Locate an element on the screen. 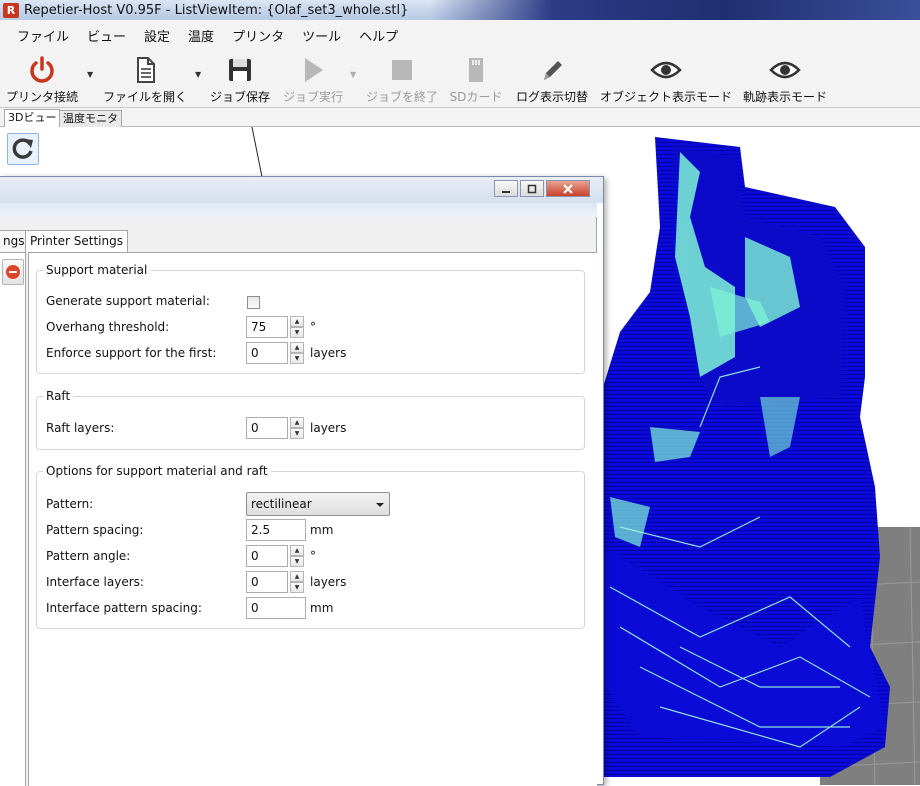 Image resolution: width=920 pixels, height=786 pixels. enforce-support-stepper: ▲ ▼ is located at coordinates (297, 353).